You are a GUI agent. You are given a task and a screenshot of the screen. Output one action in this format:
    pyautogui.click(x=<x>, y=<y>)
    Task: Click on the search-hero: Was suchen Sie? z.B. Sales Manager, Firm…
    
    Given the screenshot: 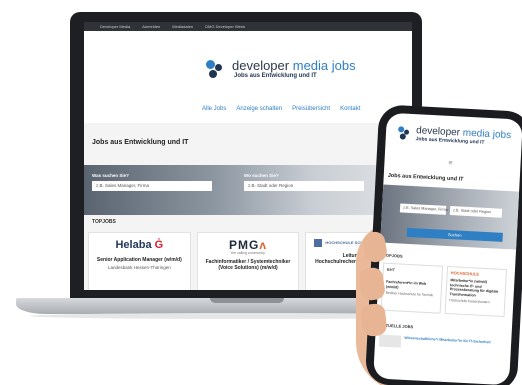 What is the action you would take?
    pyautogui.click(x=248, y=190)
    